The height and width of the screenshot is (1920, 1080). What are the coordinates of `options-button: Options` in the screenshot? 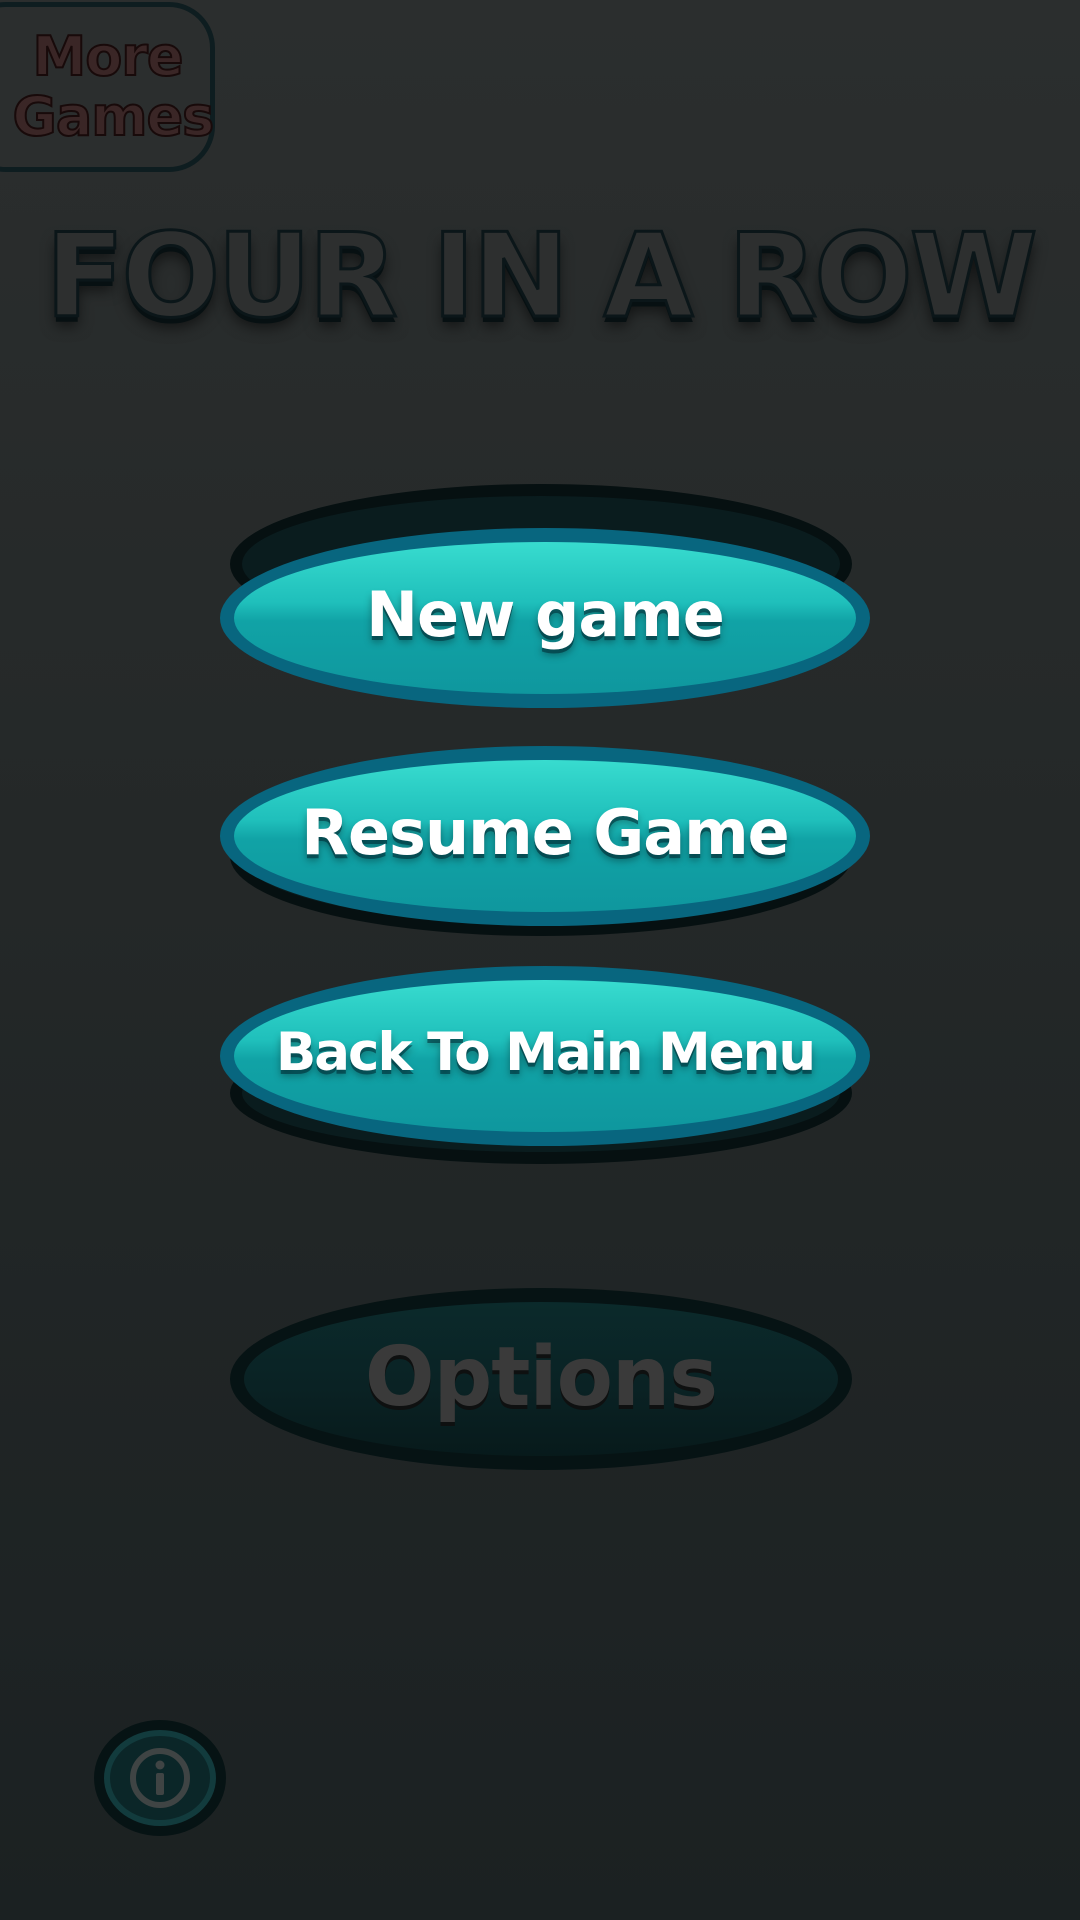 It's located at (541, 1379).